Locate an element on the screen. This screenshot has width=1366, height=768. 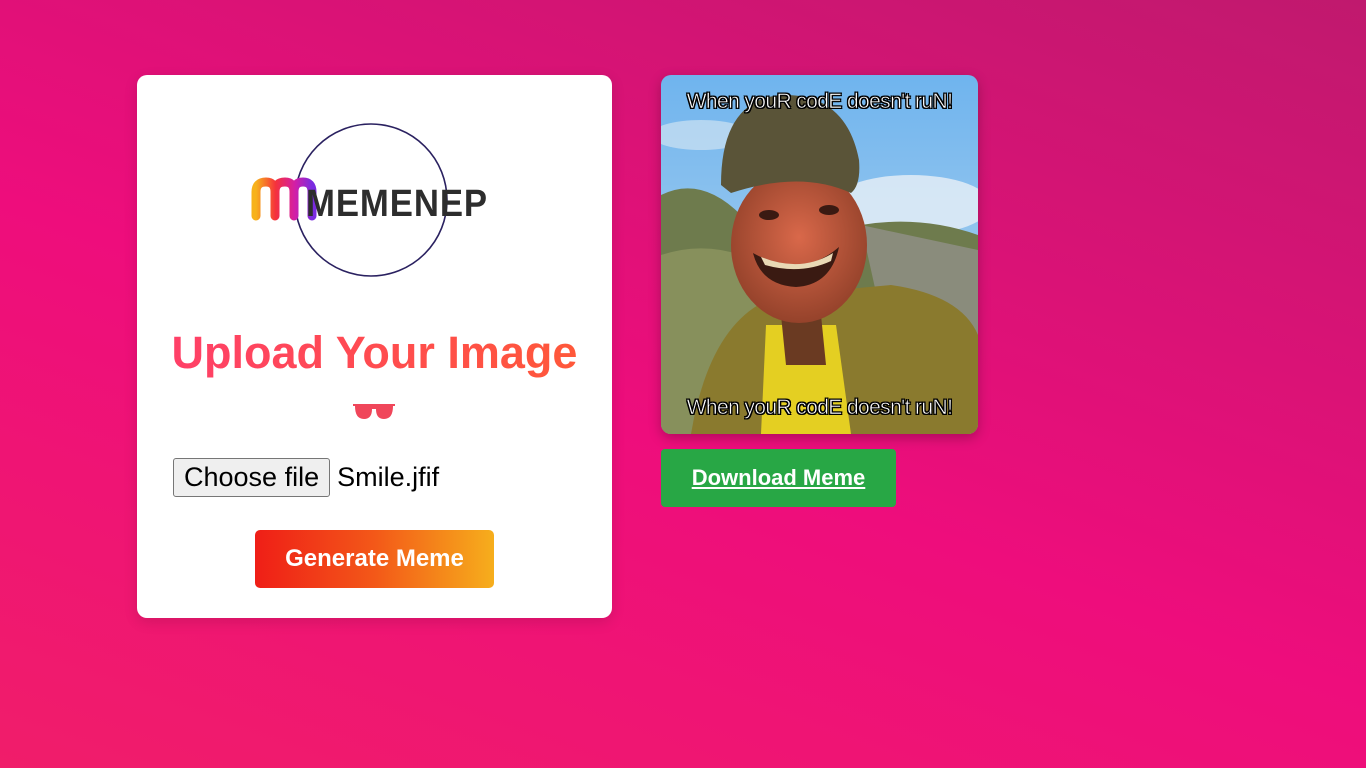
meme-photo is located at coordinates (819, 254).